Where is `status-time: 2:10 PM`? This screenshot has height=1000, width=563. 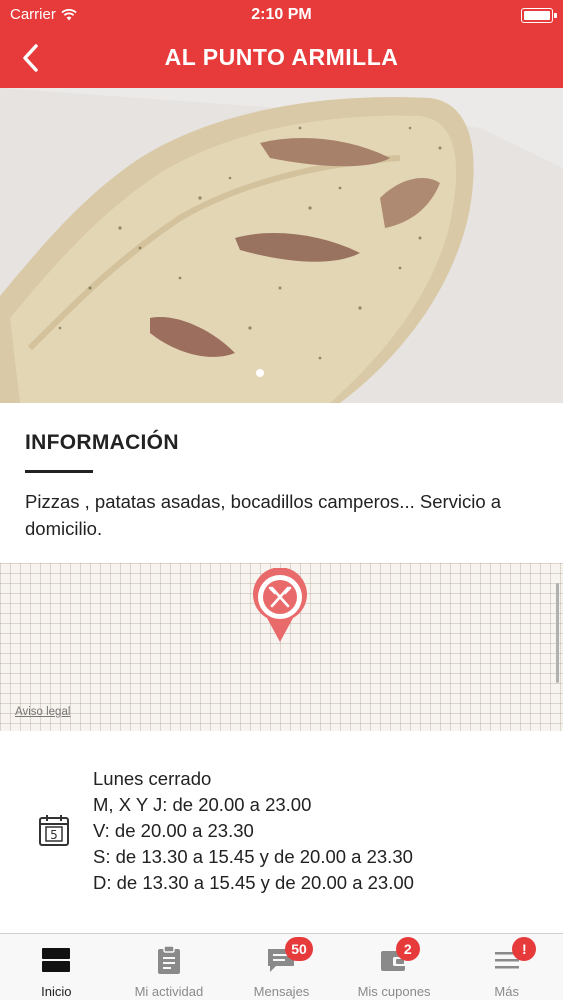 status-time: 2:10 PM is located at coordinates (281, 14).